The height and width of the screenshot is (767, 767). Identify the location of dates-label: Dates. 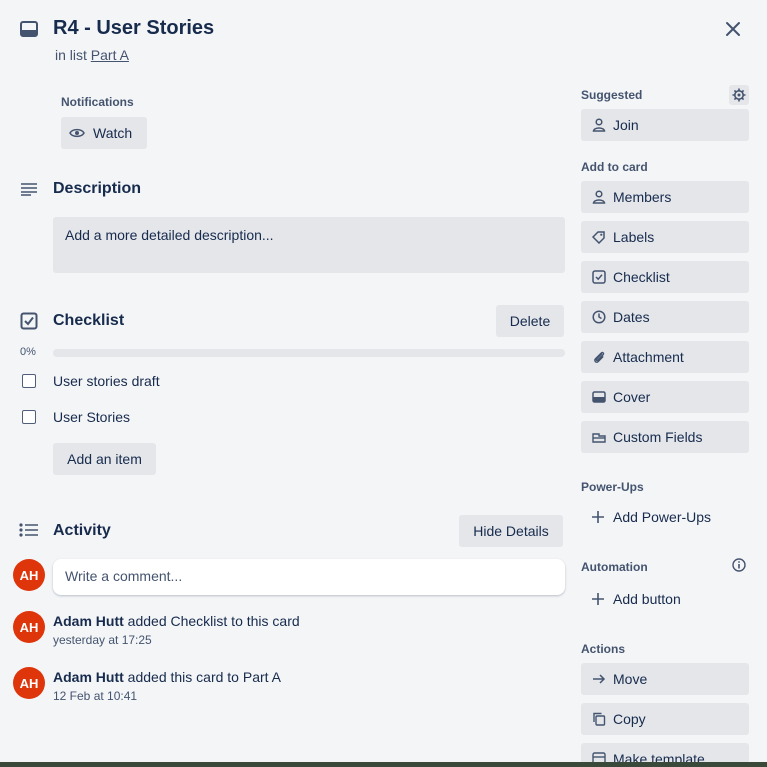
(631, 317).